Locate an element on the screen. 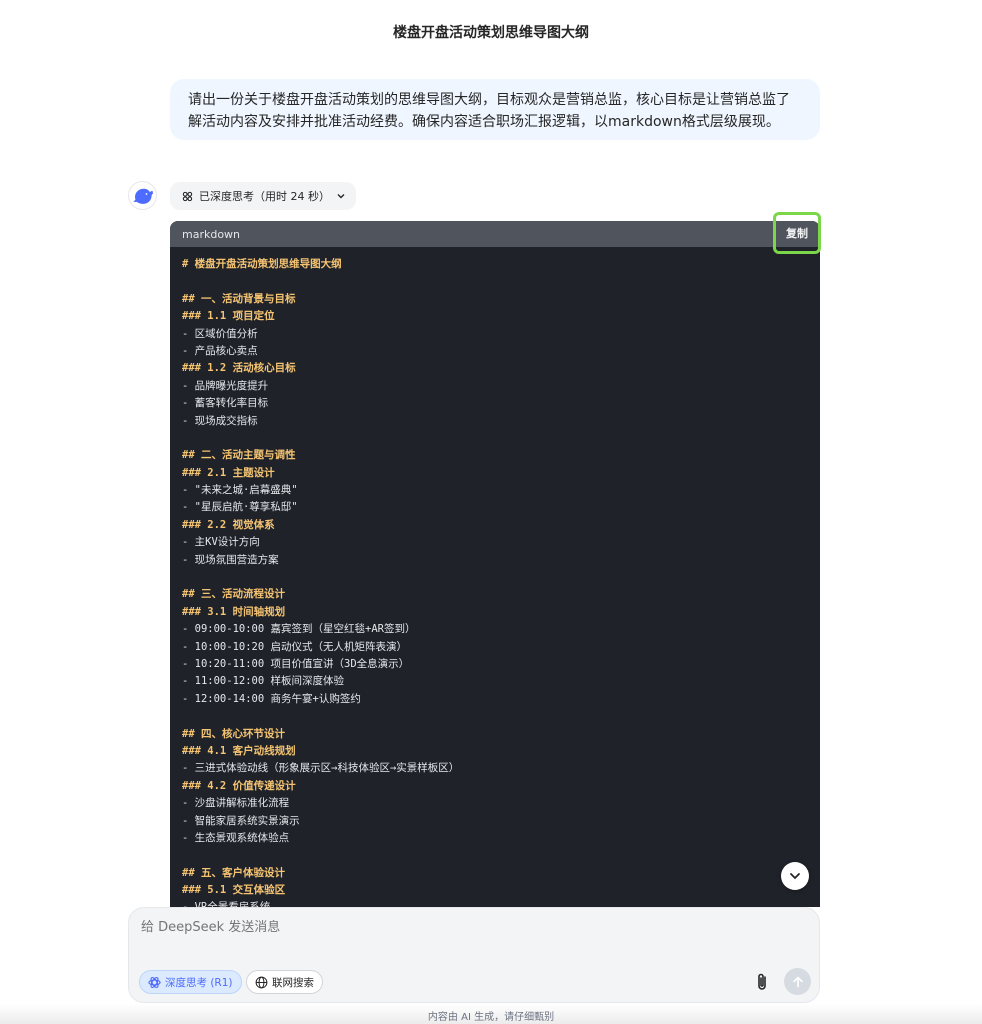 The width and height of the screenshot is (982, 1024). code-line: ### 1.1 项目定位 is located at coordinates (228, 316).